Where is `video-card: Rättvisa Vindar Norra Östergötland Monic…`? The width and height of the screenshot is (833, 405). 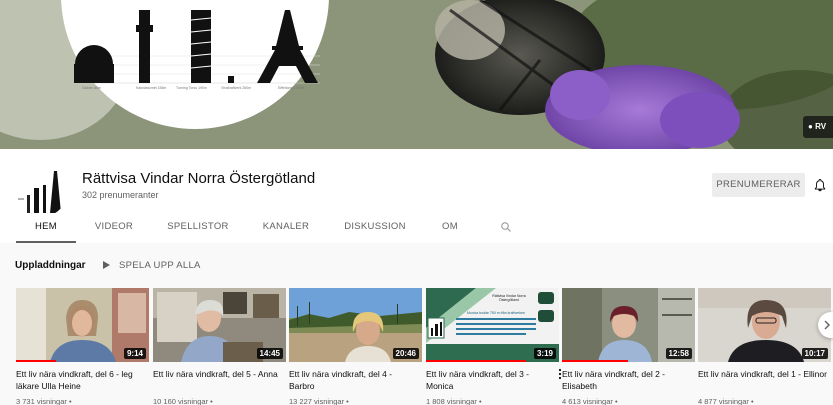
video-card: Rättvisa Vindar Norra Östergötland Monic… is located at coordinates (494, 346).